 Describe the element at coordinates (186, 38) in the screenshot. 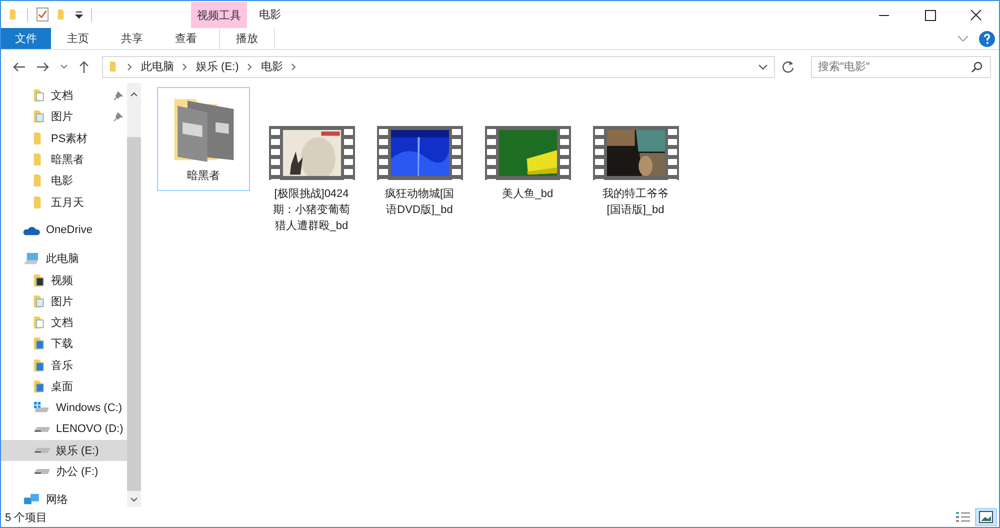

I see `ribbon-tab: 查看` at that location.